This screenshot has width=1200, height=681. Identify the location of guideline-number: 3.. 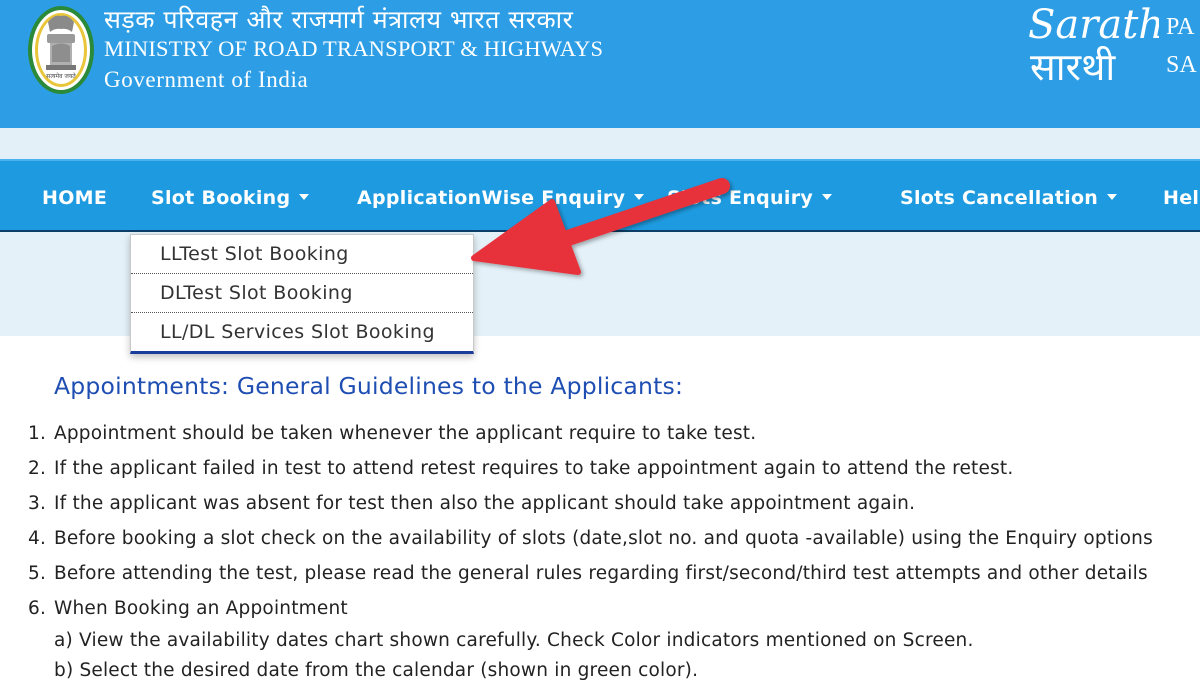
(37, 503).